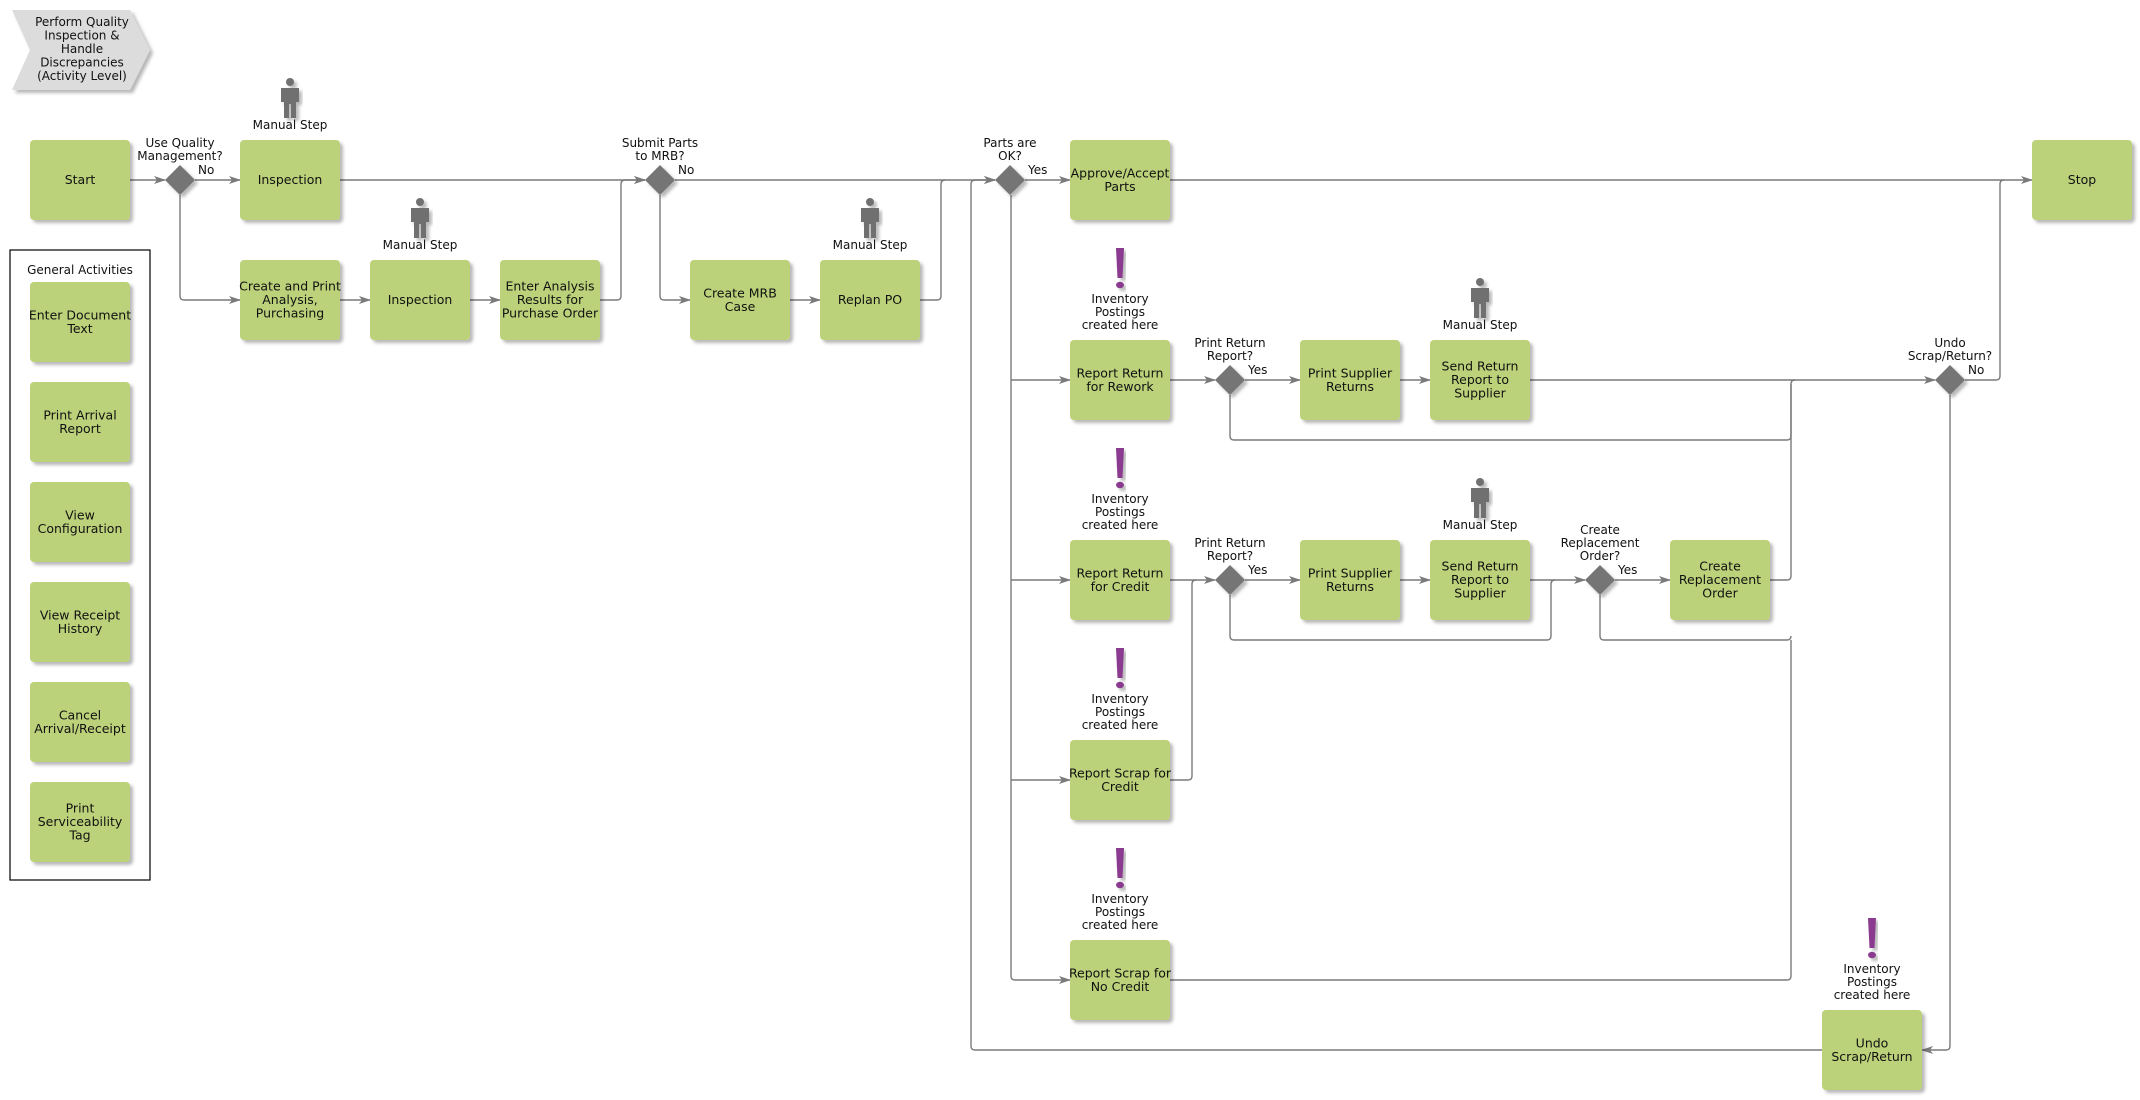 Image resolution: width=2140 pixels, height=1100 pixels. Describe the element at coordinates (80, 722) in the screenshot. I see `general-activity-item: Cancel Arrival/Receipt` at that location.